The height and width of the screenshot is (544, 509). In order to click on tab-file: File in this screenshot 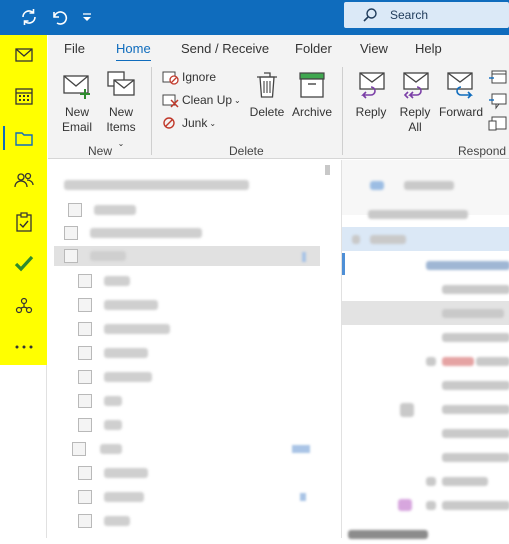, I will do `click(74, 48)`.